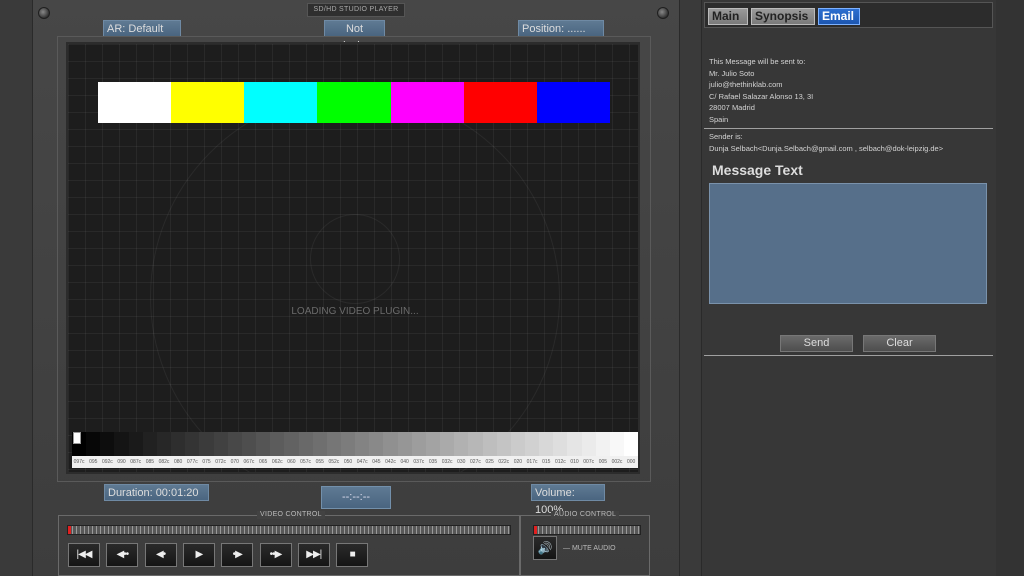 The height and width of the screenshot is (576, 1024). Describe the element at coordinates (816, 343) in the screenshot. I see `send-button: Send` at that location.